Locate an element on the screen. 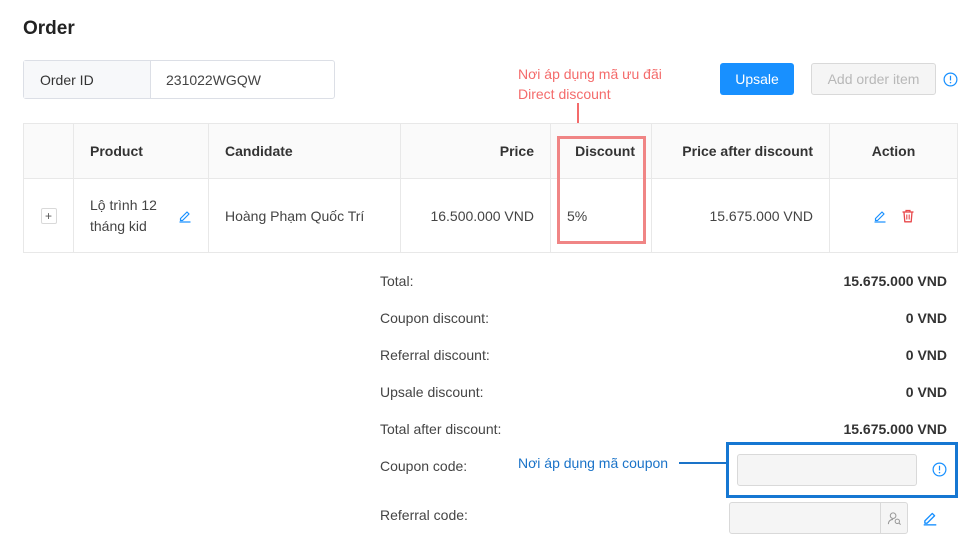 The width and height of the screenshot is (974, 560). upsale-discount-value: 0 VND is located at coordinates (926, 392).